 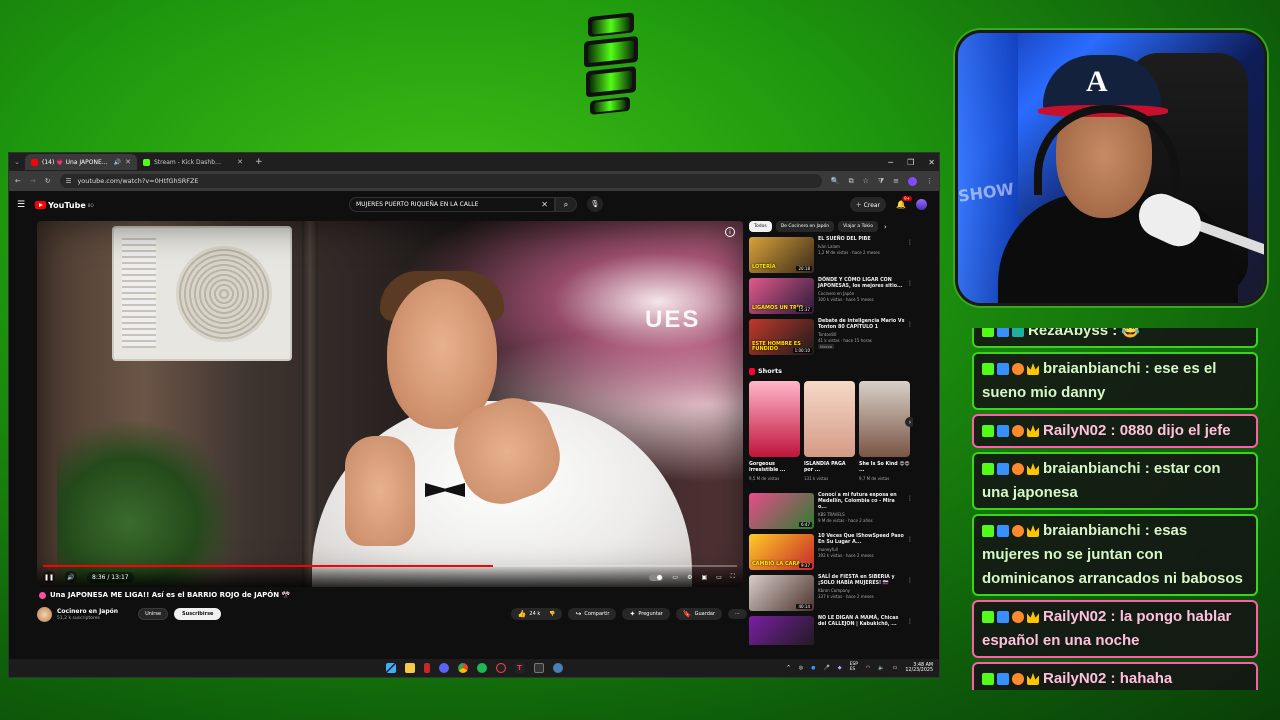 I want to click on new-tab-icon: +, so click(x=259, y=162).